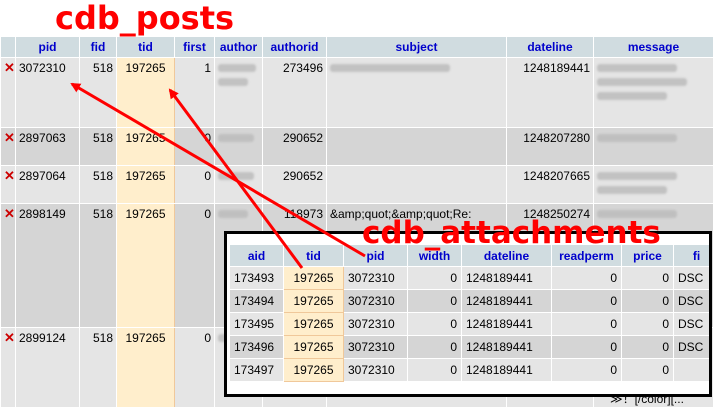  I want to click on posts-header-authorid: authorid, so click(294, 47).